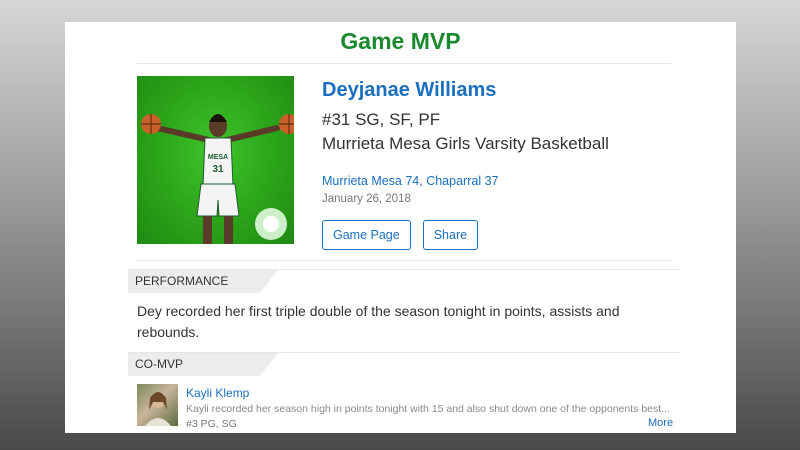  Describe the element at coordinates (203, 364) in the screenshot. I see `comvp-heading: CO-MVP` at that location.